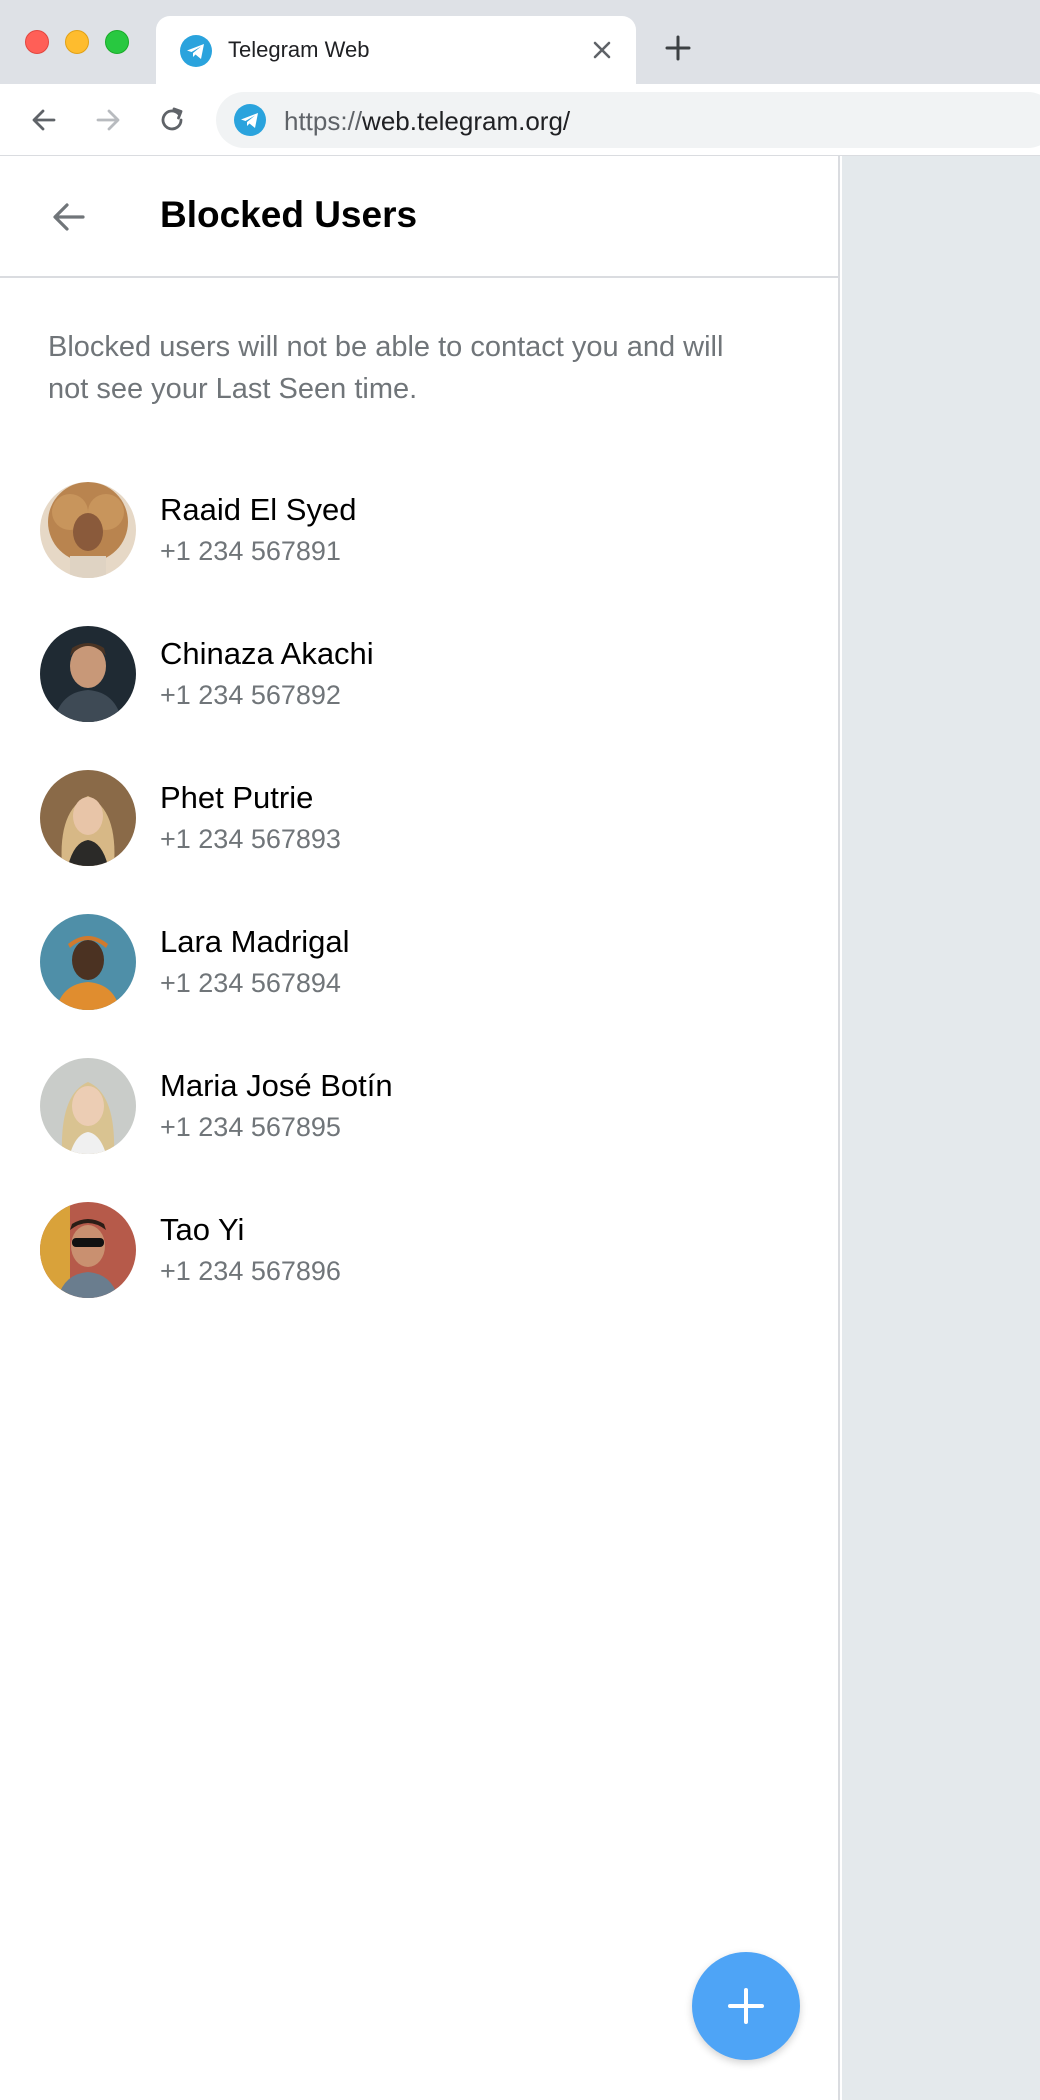  I want to click on list-item: Raaid El Syed +1 234 567891, so click(420, 538).